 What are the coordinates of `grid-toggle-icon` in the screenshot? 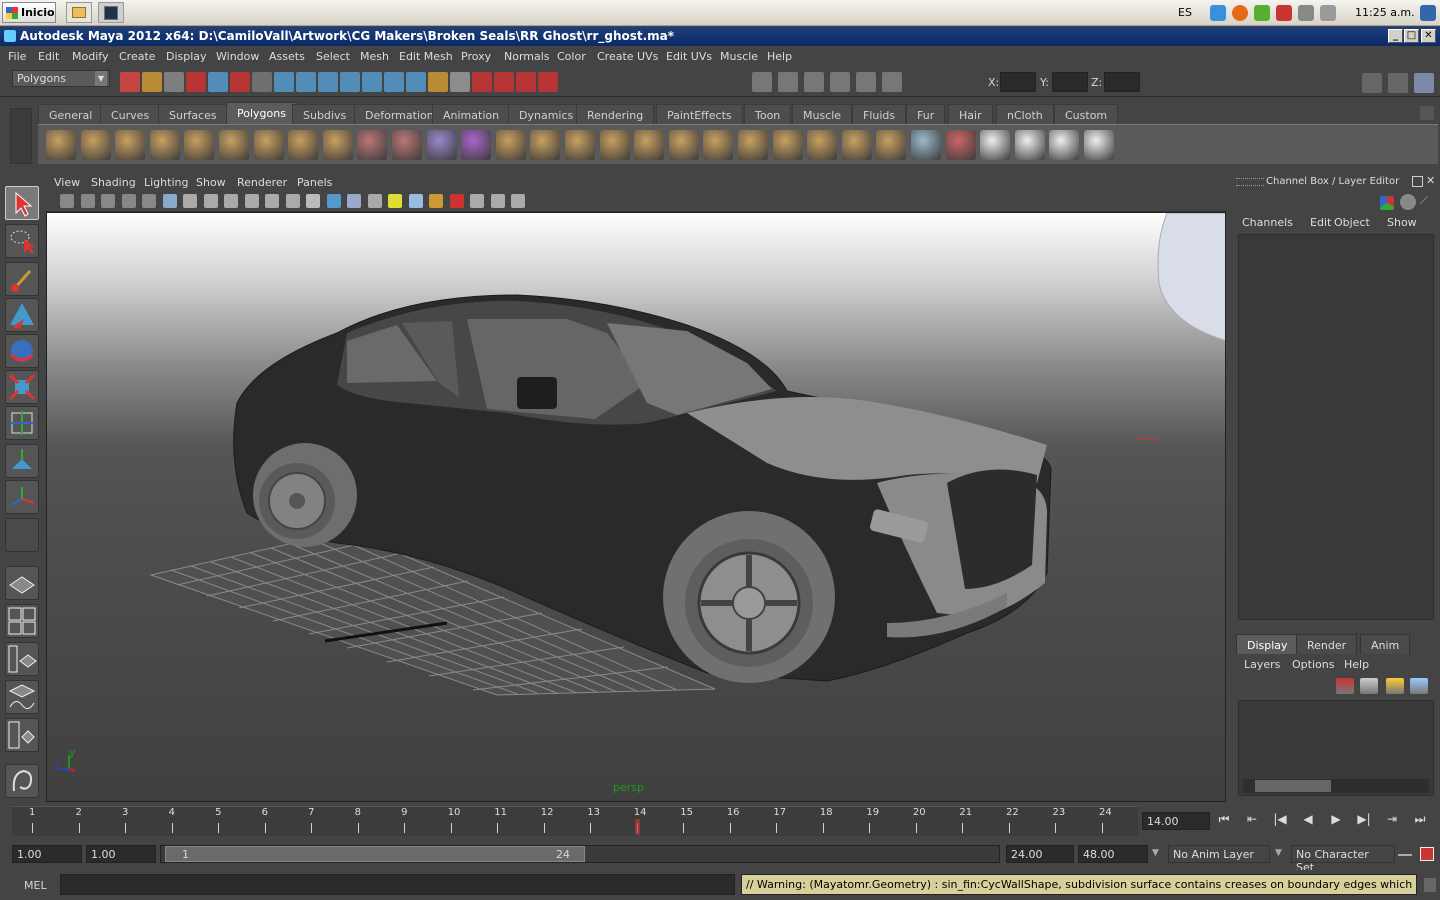 It's located at (169, 201).